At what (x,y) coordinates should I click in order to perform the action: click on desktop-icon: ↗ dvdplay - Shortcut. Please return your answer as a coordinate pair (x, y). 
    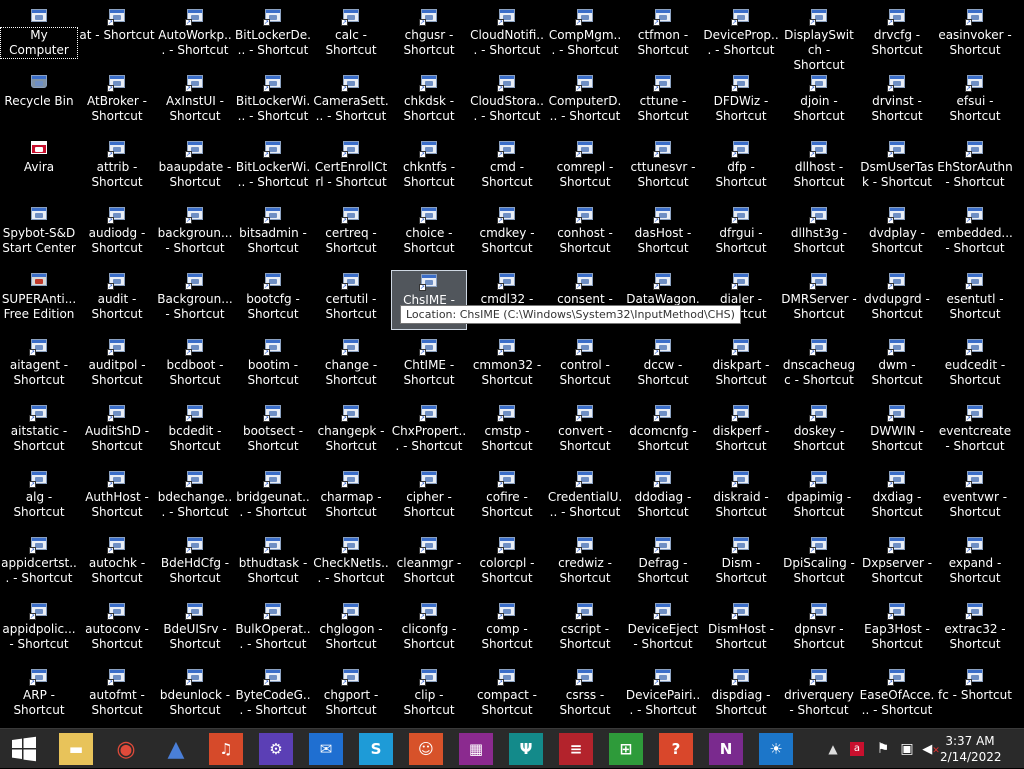
    Looking at the image, I should click on (897, 234).